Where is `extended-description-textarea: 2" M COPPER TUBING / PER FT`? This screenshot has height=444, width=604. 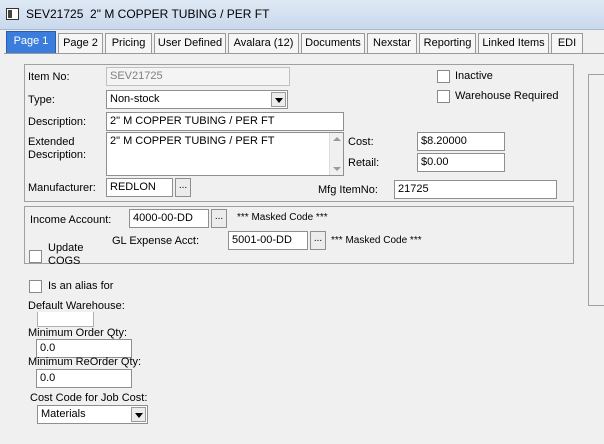
extended-description-textarea: 2" M COPPER TUBING / PER FT is located at coordinates (225, 154).